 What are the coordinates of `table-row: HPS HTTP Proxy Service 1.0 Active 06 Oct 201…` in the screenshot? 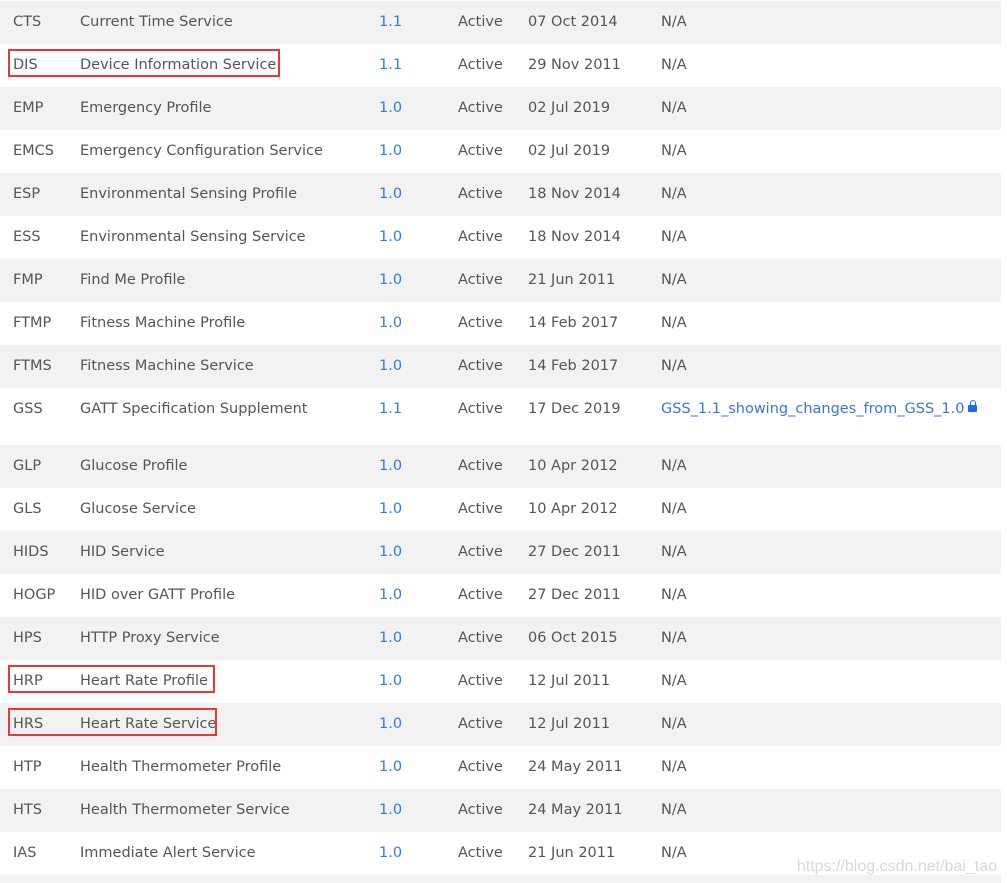 It's located at (500, 638).